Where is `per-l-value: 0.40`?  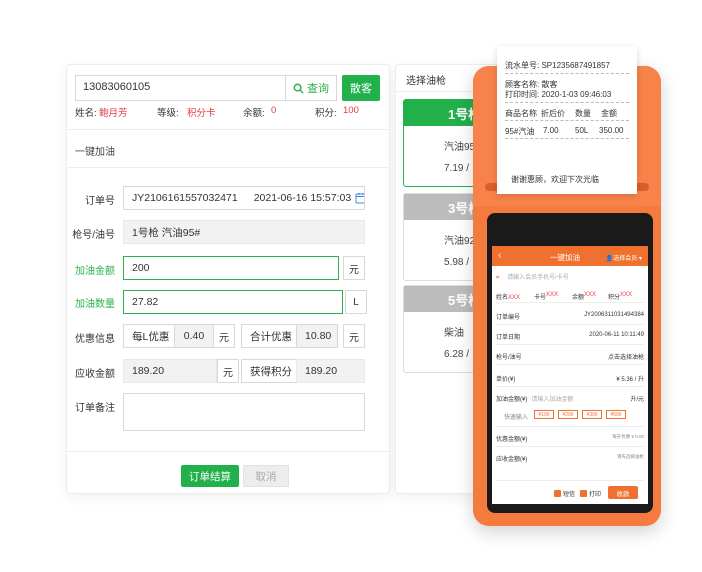 per-l-value: 0.40 is located at coordinates (194, 336).